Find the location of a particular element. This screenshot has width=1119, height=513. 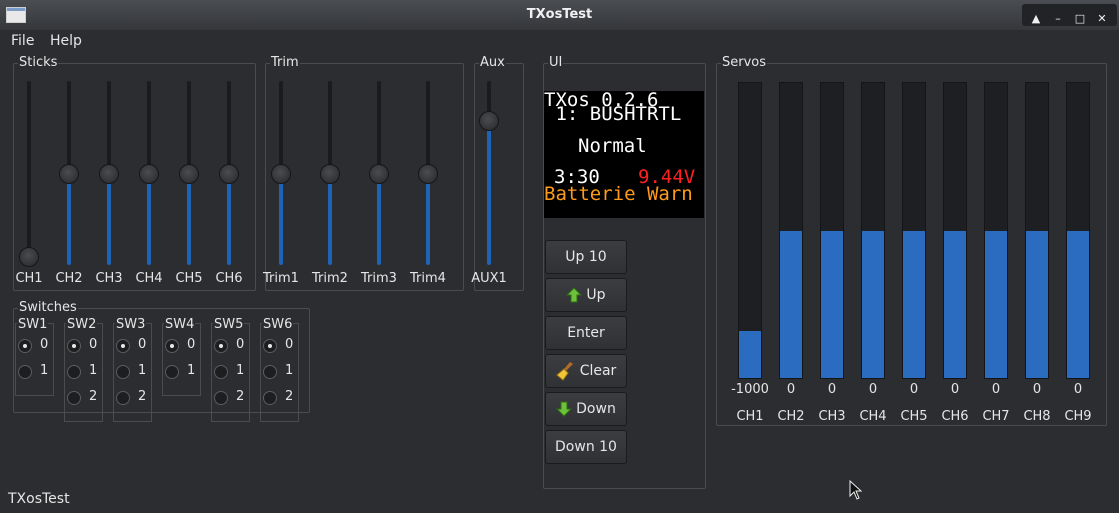

switch-label: SW5 is located at coordinates (229, 324).